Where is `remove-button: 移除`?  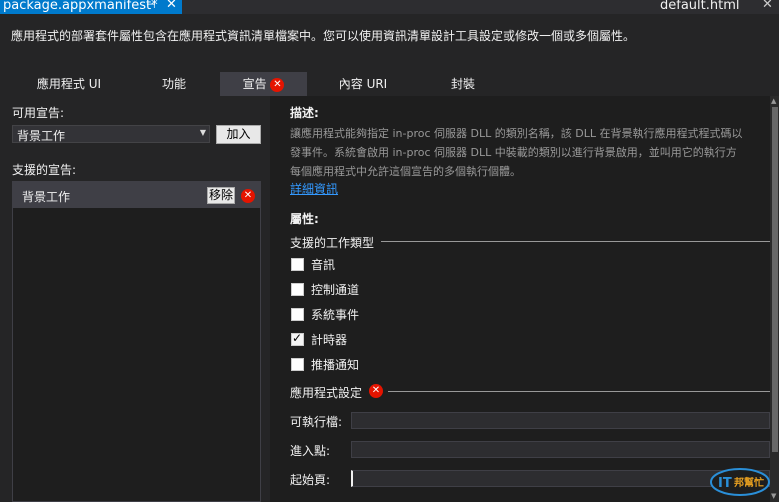
remove-button: 移除 is located at coordinates (221, 195).